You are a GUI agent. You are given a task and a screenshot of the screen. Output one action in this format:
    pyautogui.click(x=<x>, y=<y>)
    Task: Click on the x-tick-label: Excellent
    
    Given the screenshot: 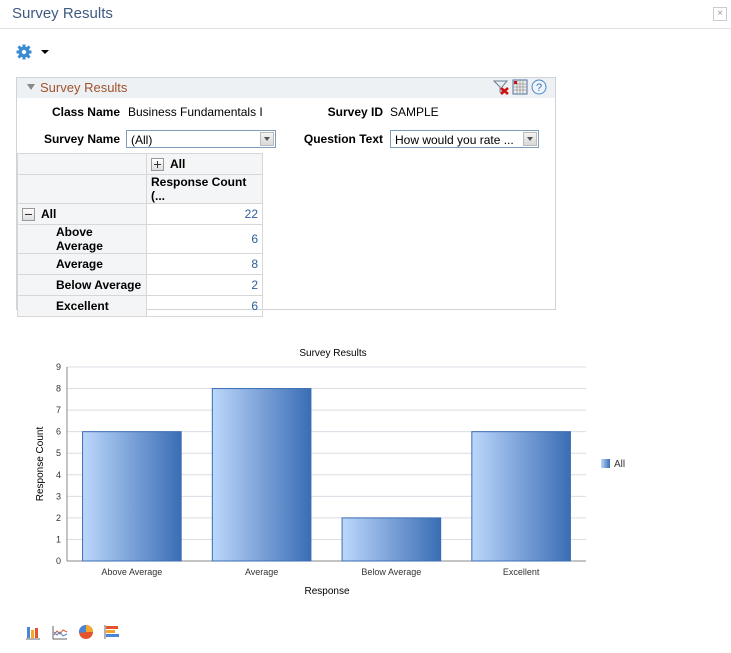 What is the action you would take?
    pyautogui.click(x=521, y=572)
    